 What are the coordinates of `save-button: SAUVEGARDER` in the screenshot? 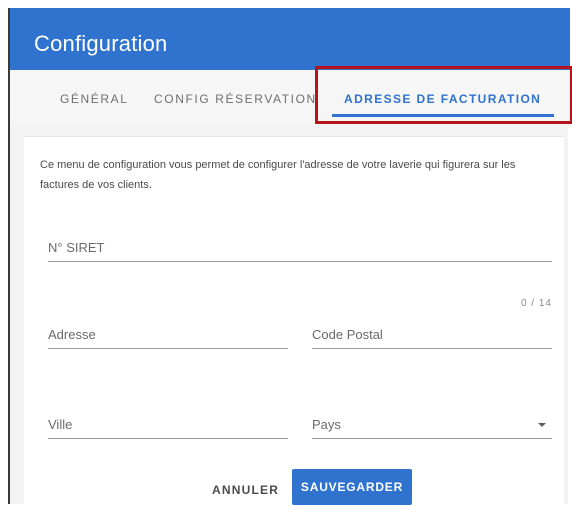 It's located at (352, 487).